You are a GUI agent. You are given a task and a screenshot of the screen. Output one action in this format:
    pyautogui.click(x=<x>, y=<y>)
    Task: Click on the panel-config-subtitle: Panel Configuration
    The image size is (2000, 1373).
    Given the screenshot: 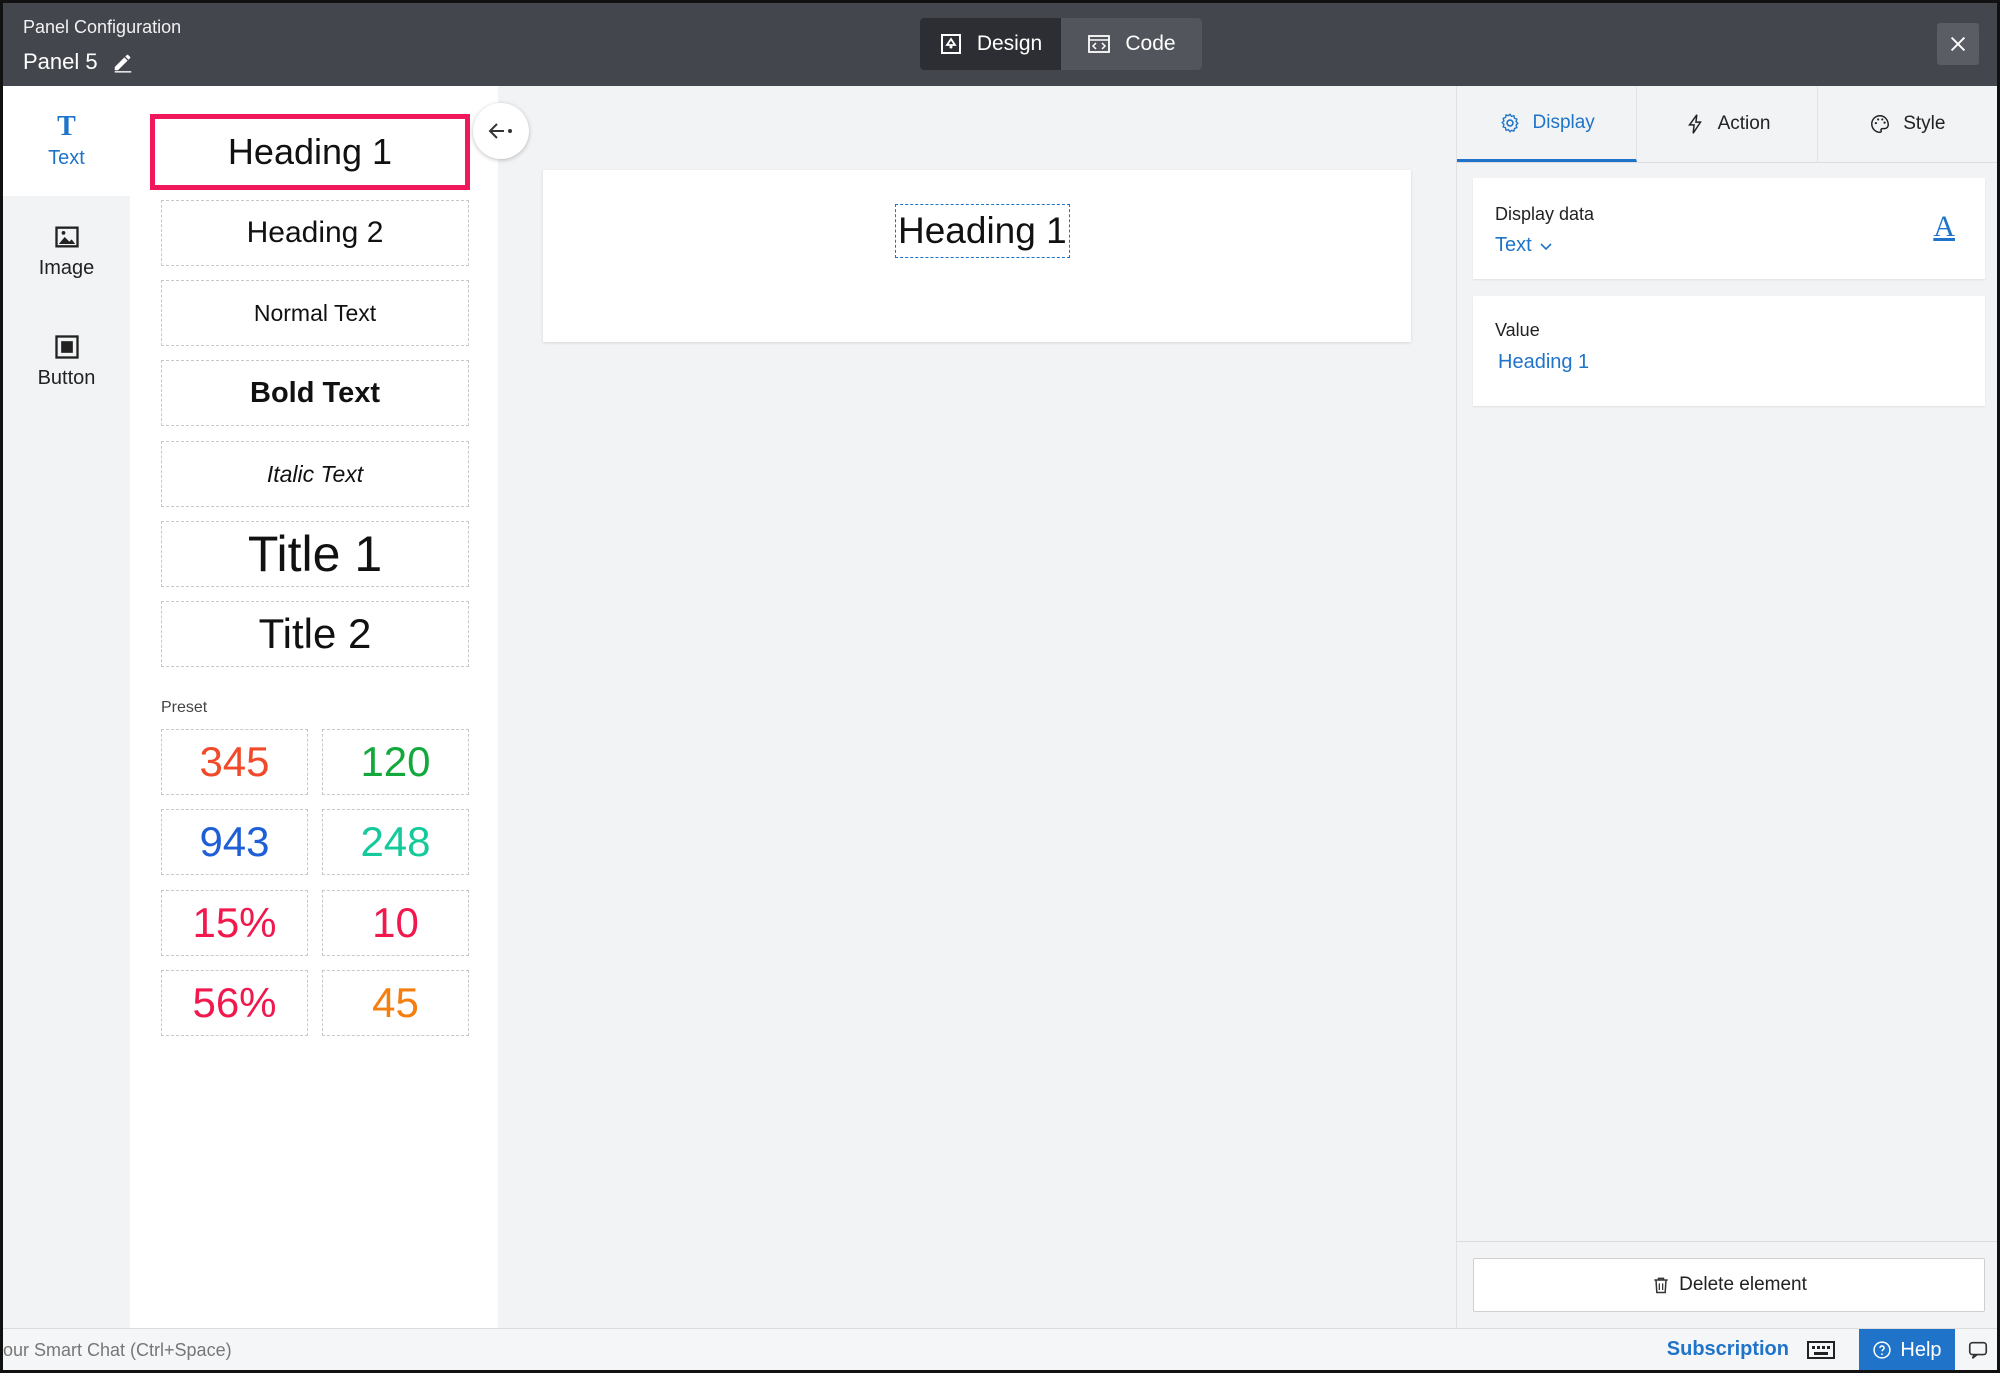 What is the action you would take?
    pyautogui.click(x=102, y=27)
    